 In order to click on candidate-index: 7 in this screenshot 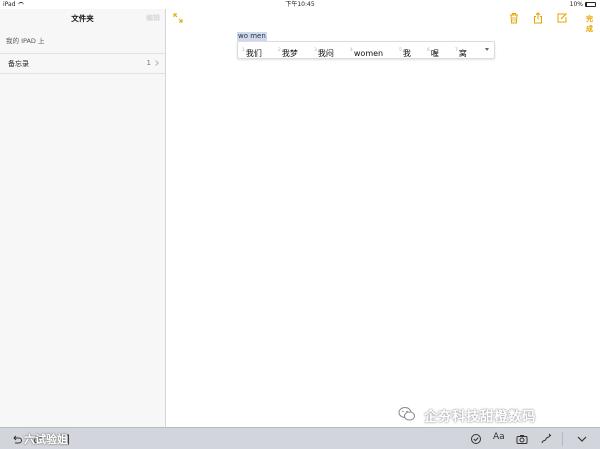, I will do `click(456, 50)`.